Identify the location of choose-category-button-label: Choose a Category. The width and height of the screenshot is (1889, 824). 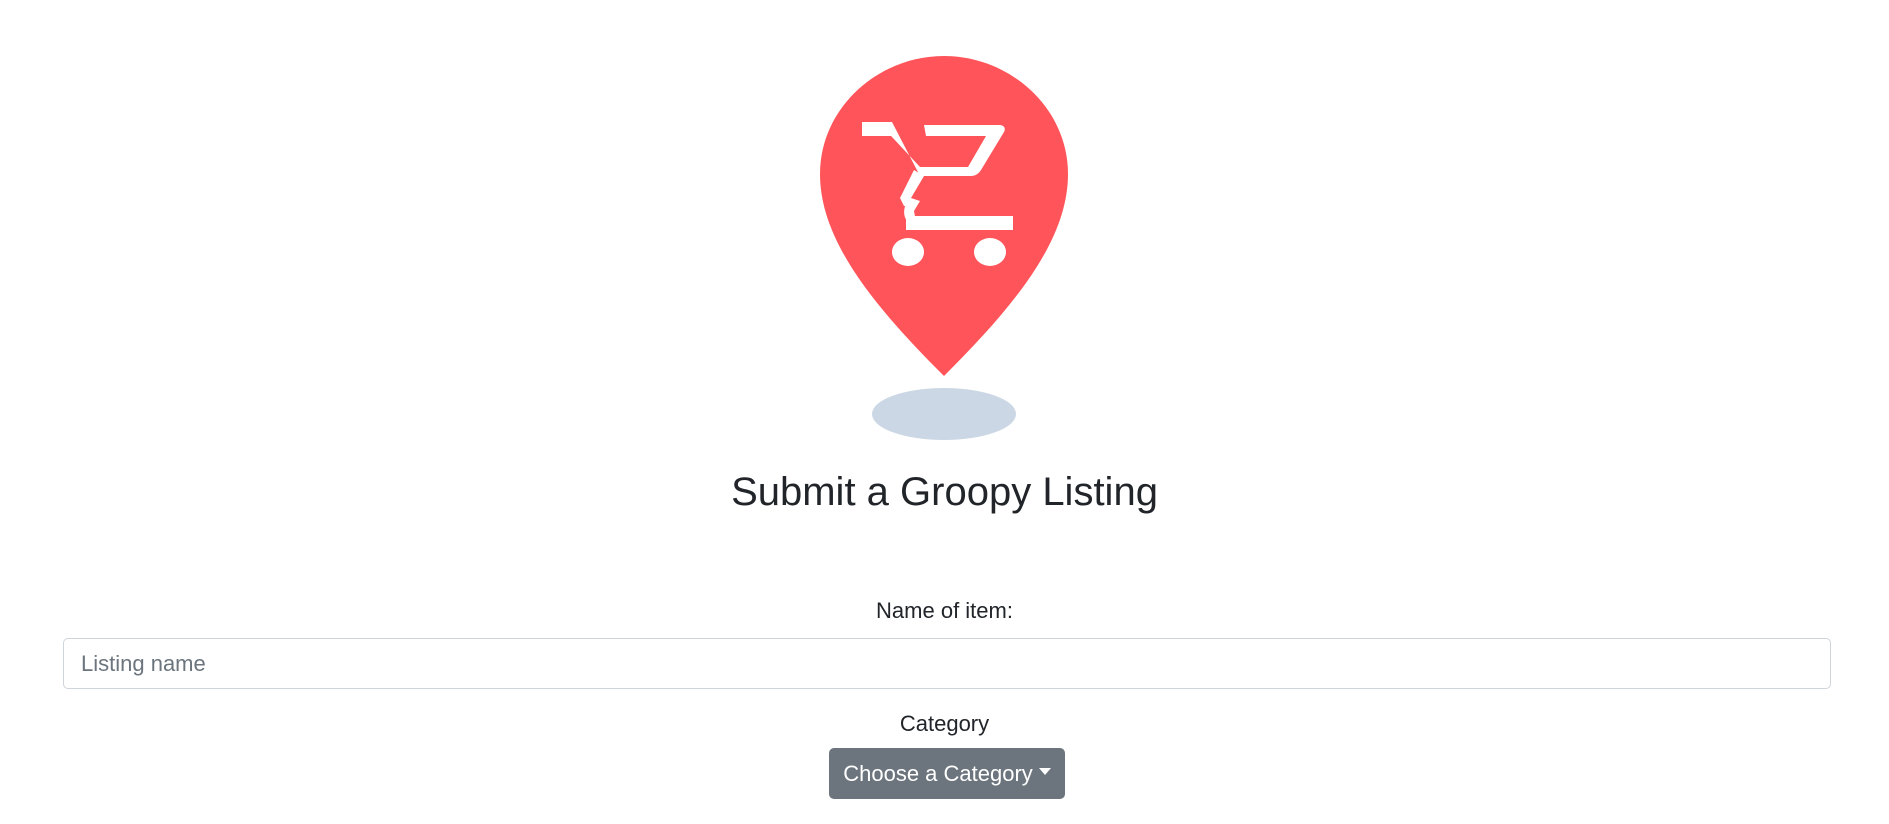
(938, 773).